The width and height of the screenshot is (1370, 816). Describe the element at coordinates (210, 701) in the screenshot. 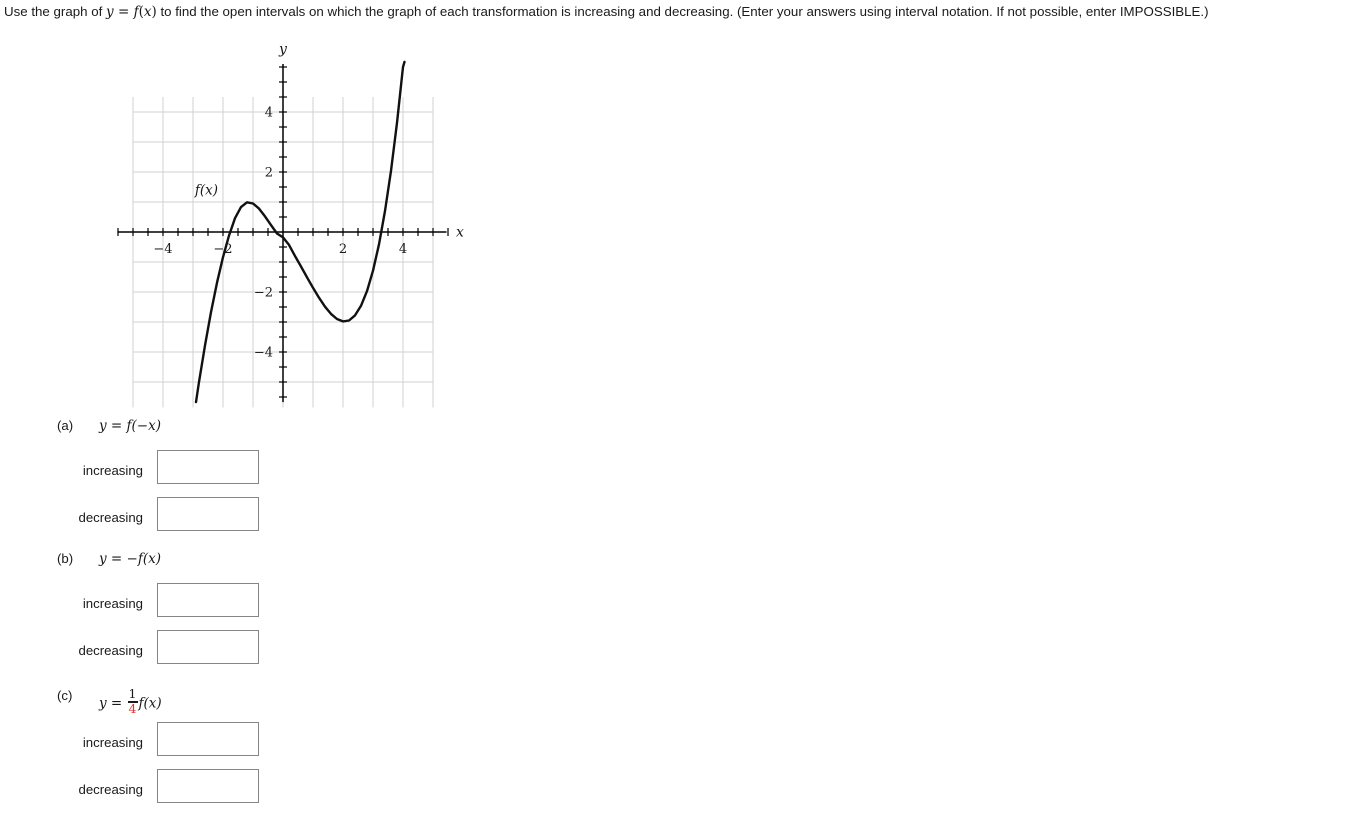

I see `part-c-header: (c) y = 1 4 f(x)` at that location.